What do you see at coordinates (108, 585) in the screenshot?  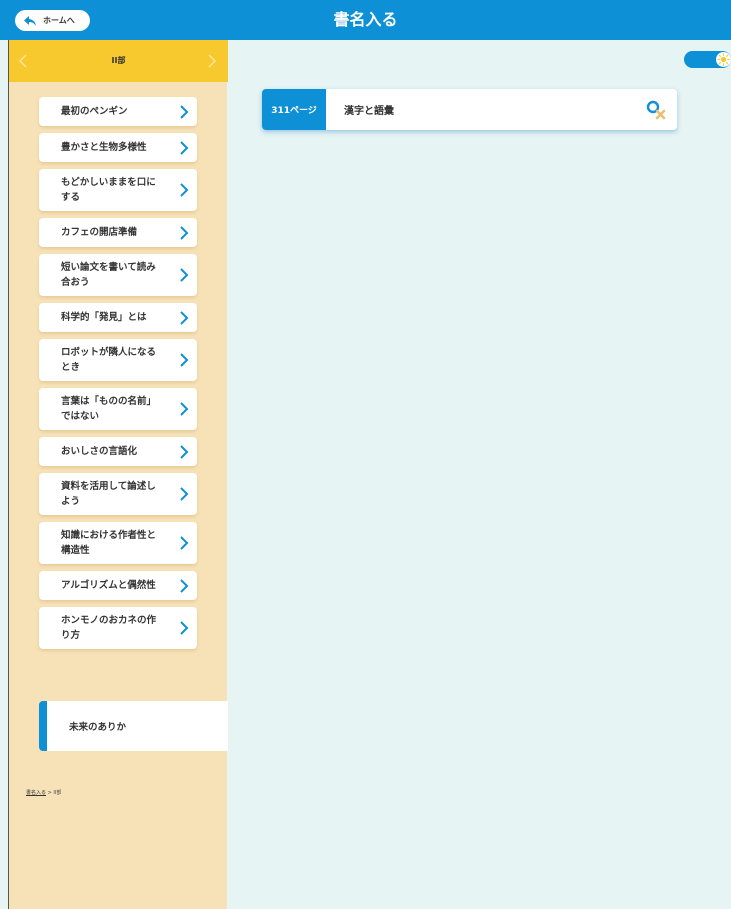 I see `chapter-label: アルゴリズムと偶然性` at bounding box center [108, 585].